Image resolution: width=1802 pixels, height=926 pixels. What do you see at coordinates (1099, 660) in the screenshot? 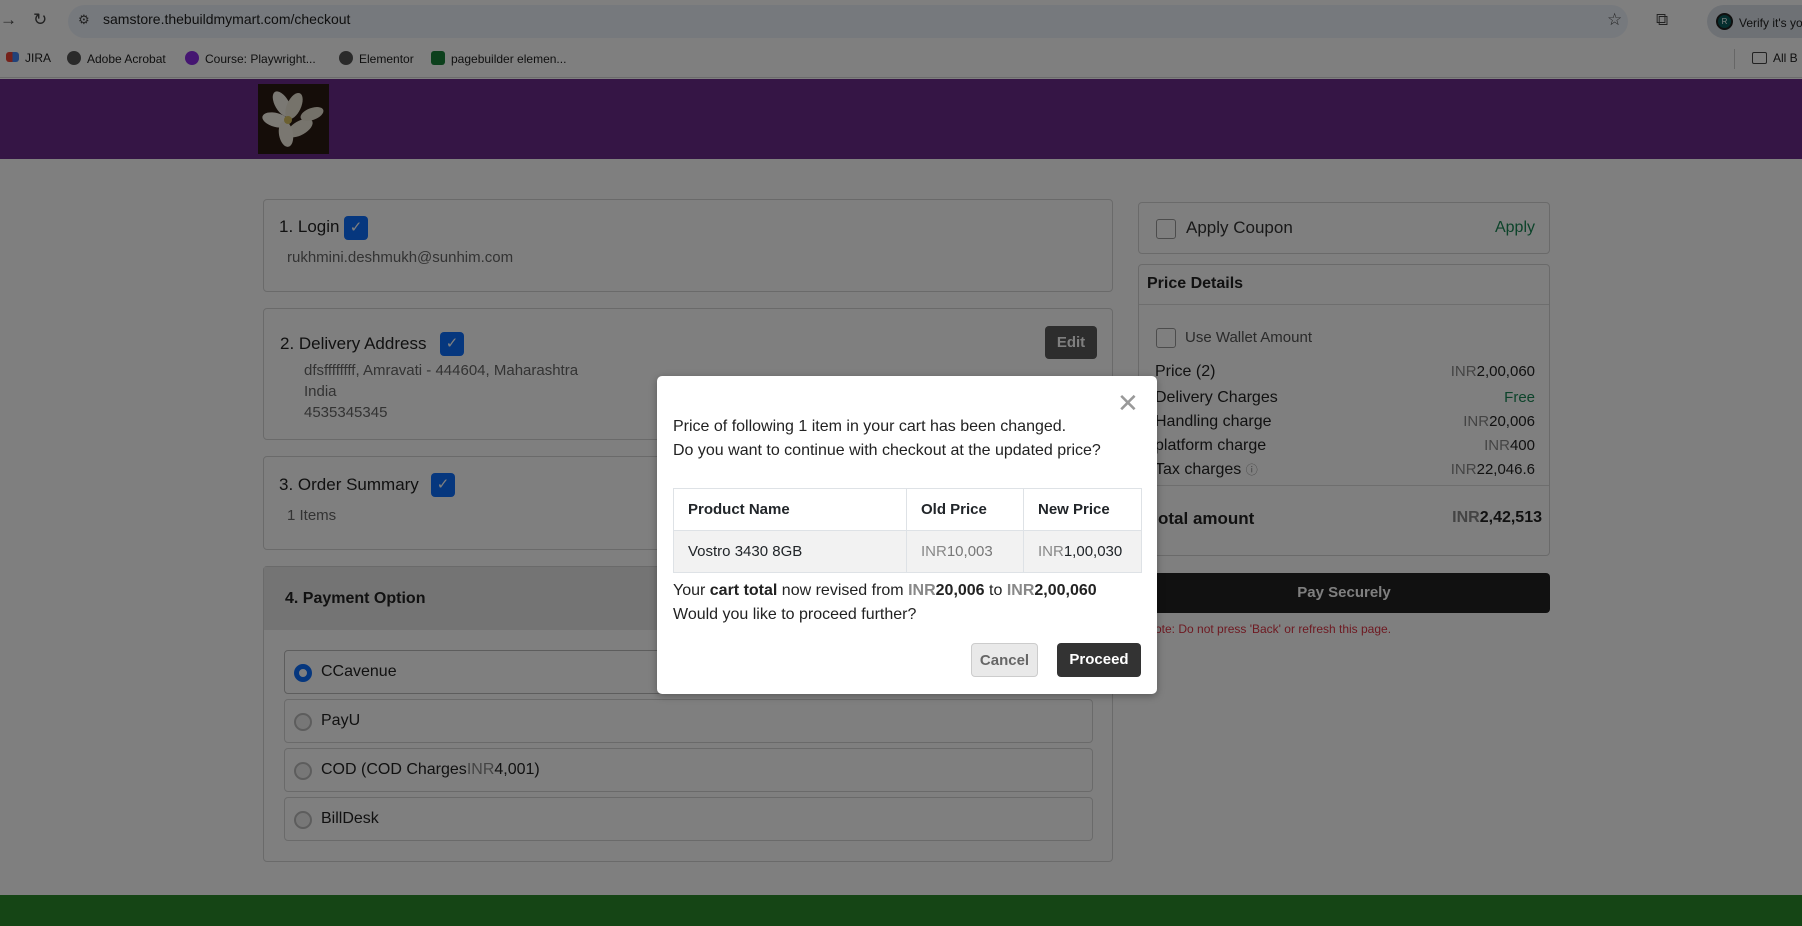
I see `proceed-button: Proceed` at bounding box center [1099, 660].